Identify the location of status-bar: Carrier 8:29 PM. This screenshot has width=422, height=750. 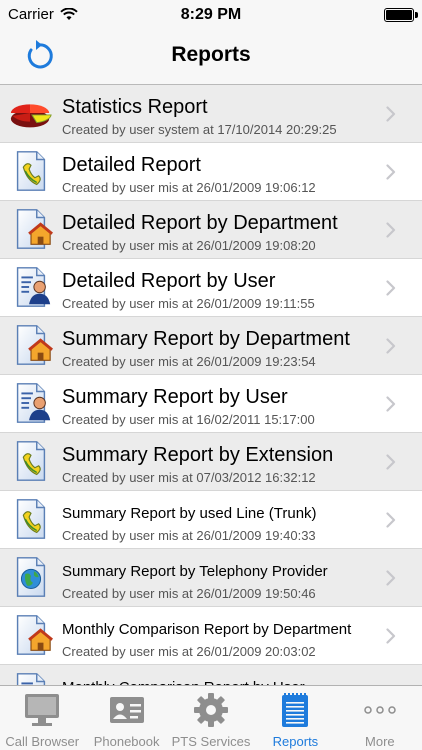
(211, 15).